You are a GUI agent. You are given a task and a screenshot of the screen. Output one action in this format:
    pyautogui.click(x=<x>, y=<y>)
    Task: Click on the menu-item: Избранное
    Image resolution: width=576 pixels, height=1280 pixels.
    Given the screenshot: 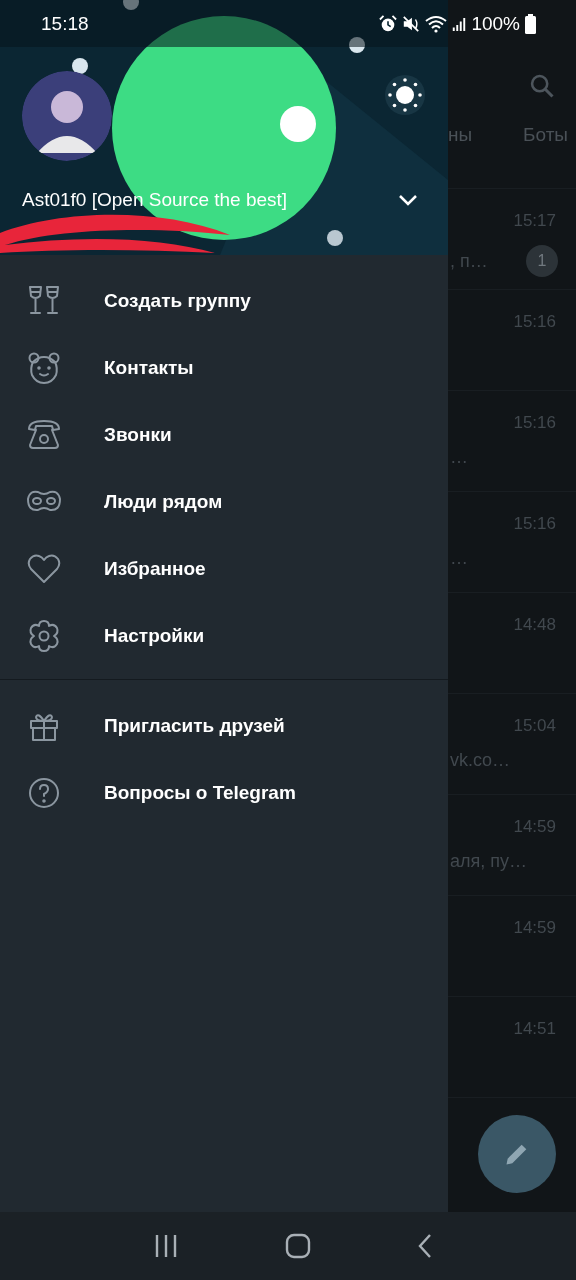 What is the action you would take?
    pyautogui.click(x=224, y=568)
    